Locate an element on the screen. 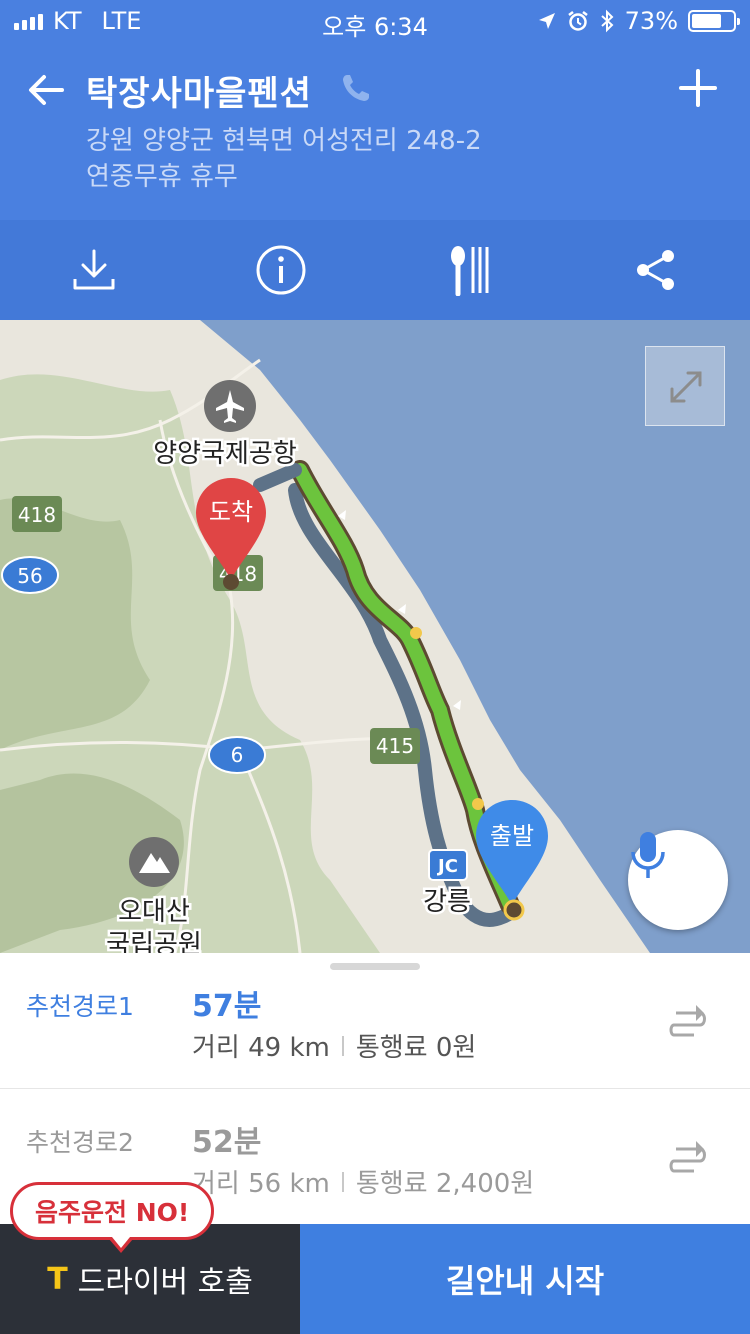 The image size is (750, 1334). action-toolbar is located at coordinates (375, 270).